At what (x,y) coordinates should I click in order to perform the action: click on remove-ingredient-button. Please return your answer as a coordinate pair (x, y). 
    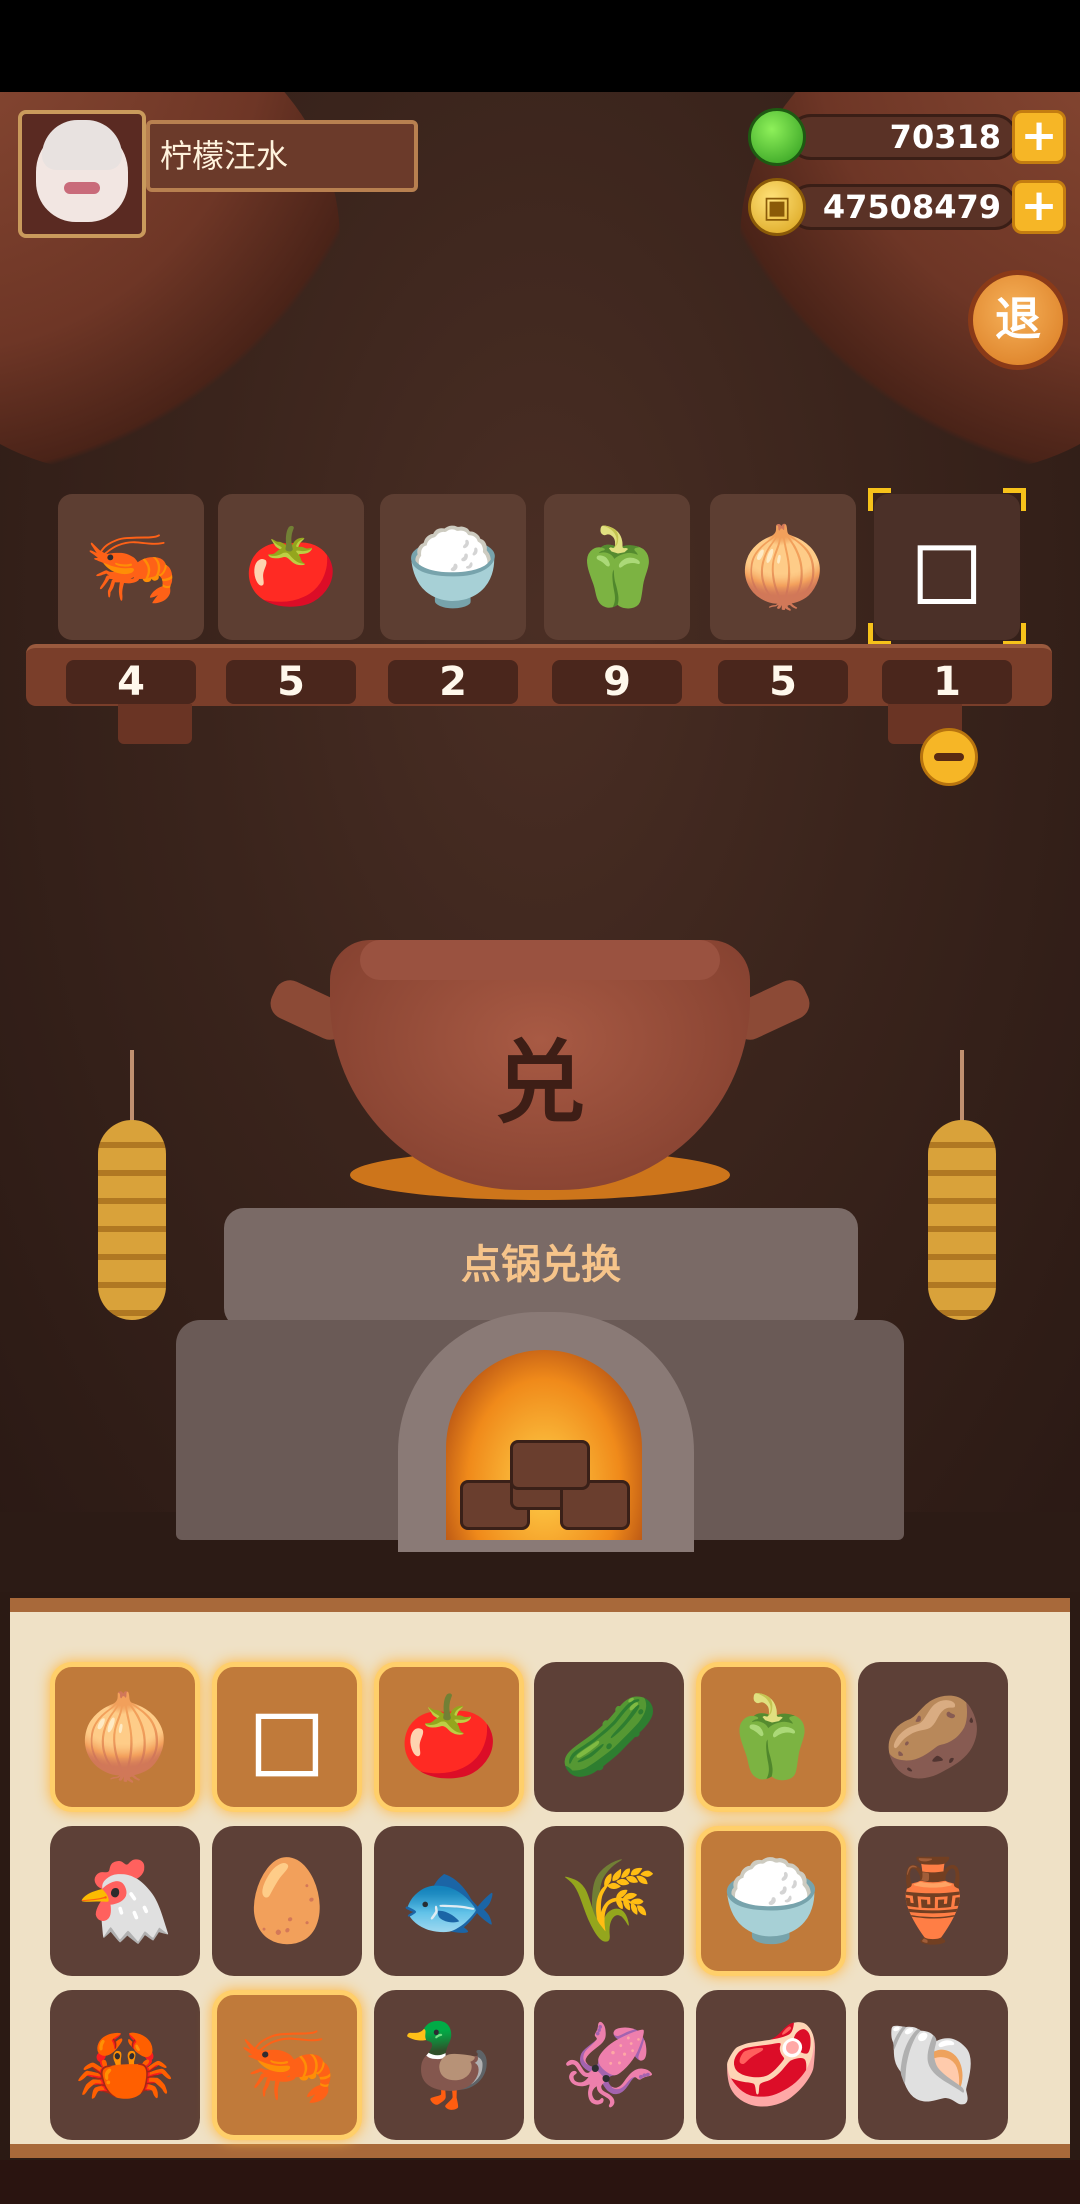
    Looking at the image, I should click on (949, 757).